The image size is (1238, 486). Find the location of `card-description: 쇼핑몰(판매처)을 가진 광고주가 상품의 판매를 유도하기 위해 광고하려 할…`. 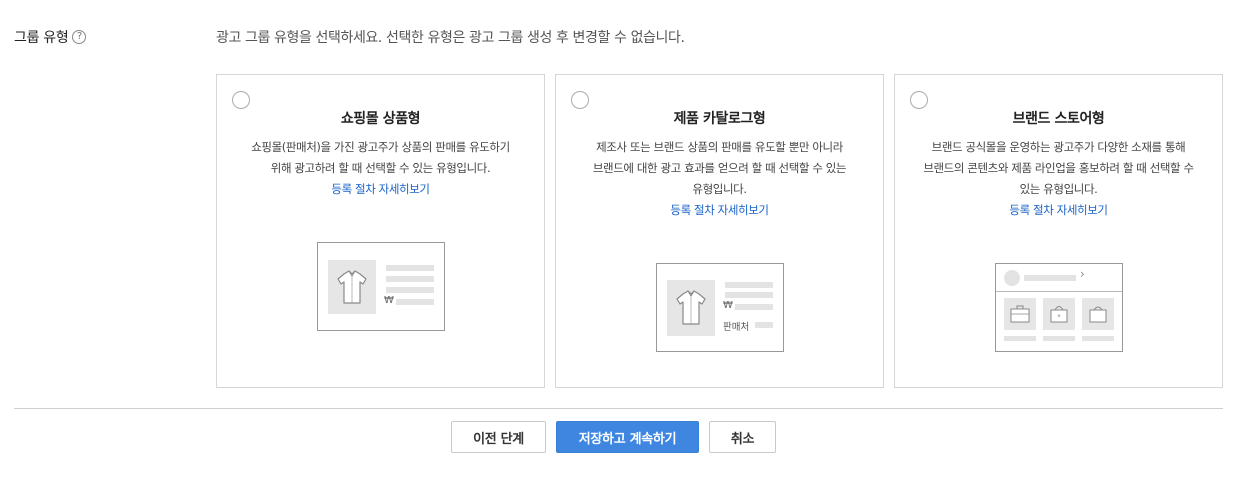

card-description: 쇼핑몰(판매처)을 가진 광고주가 상품의 판매를 유도하기 위해 광고하려 할… is located at coordinates (380, 168).